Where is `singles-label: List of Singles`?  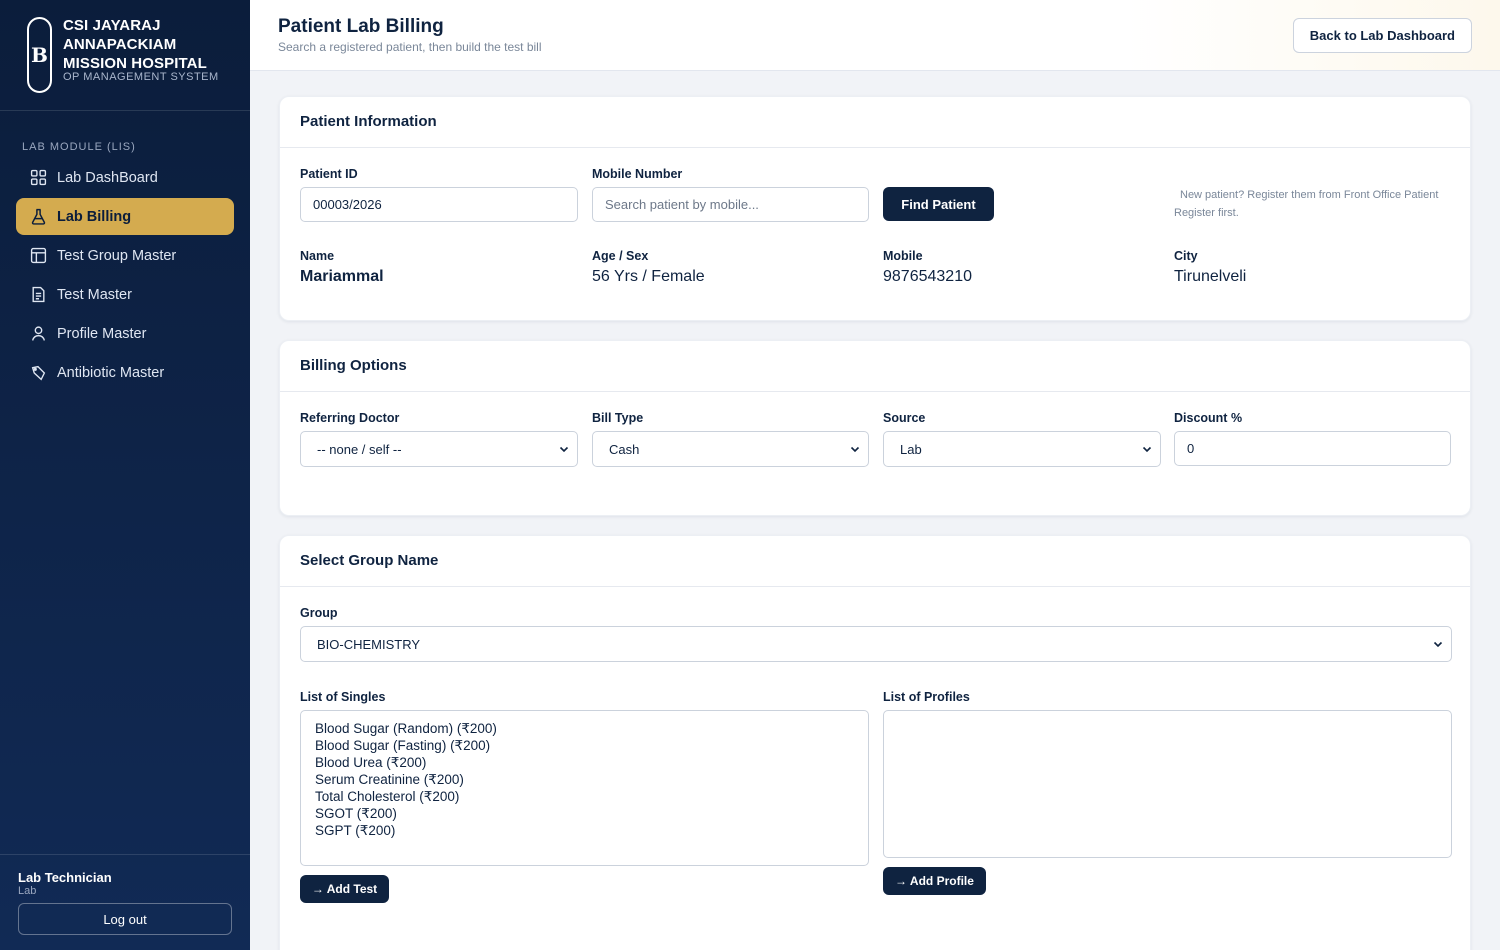
singles-label: List of Singles is located at coordinates (343, 697).